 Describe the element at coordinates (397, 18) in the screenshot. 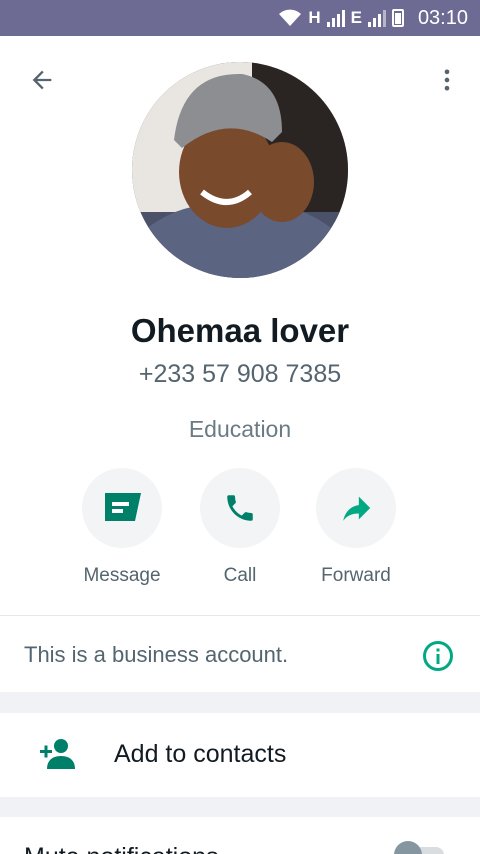

I see `battery-icon` at that location.